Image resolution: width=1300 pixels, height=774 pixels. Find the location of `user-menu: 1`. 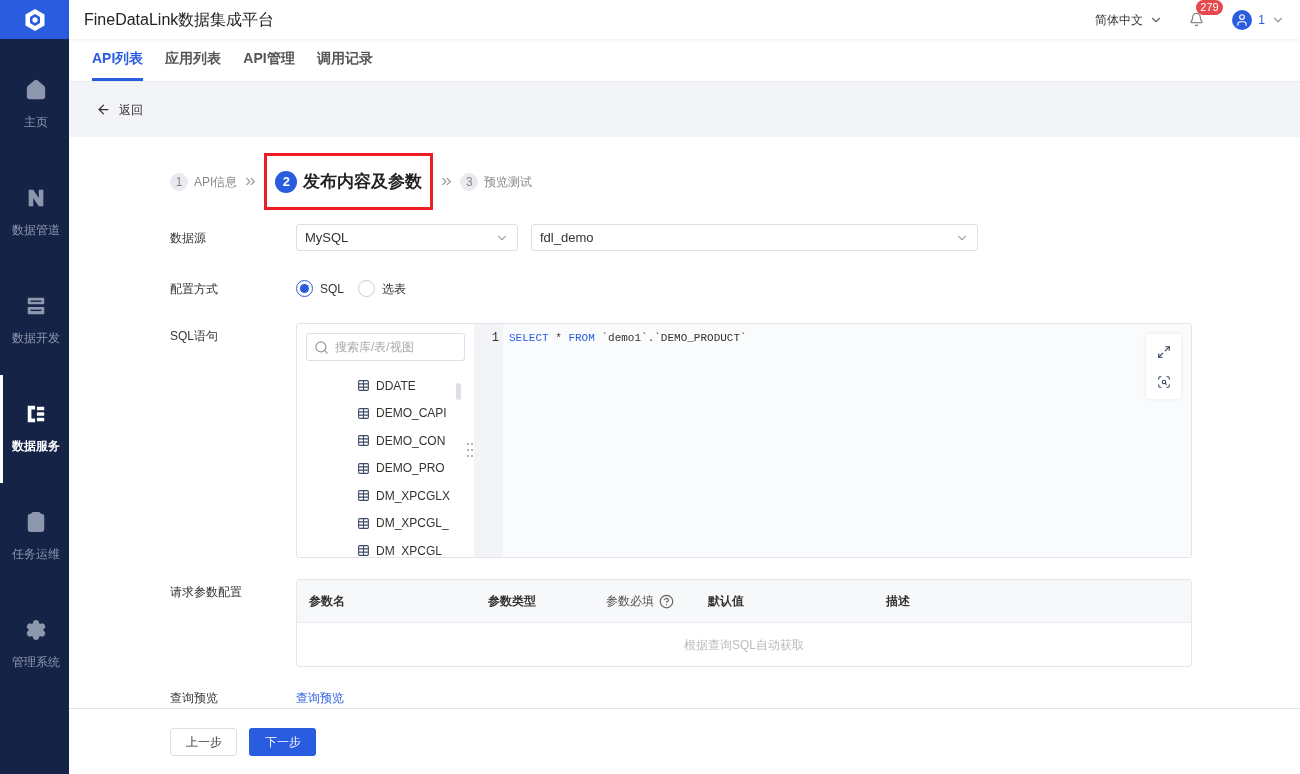

user-menu: 1 is located at coordinates (1271, 19).